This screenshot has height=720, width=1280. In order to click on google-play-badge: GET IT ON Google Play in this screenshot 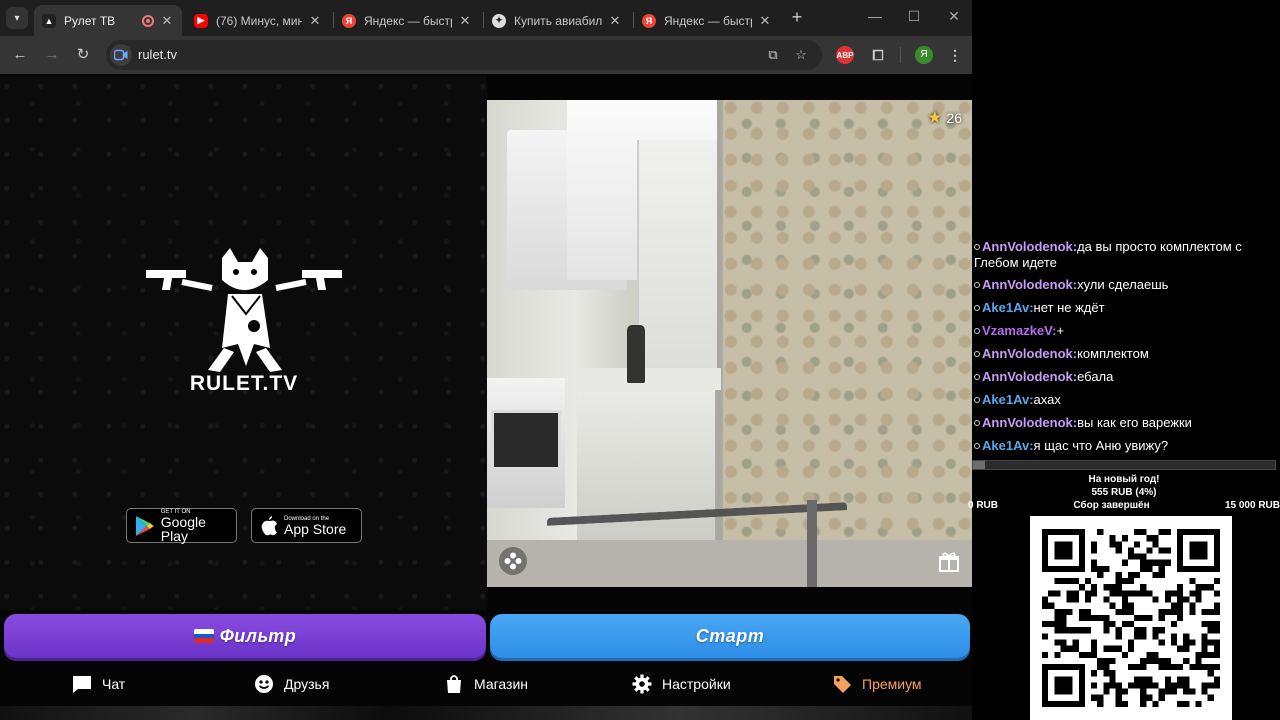, I will do `click(181, 525)`.